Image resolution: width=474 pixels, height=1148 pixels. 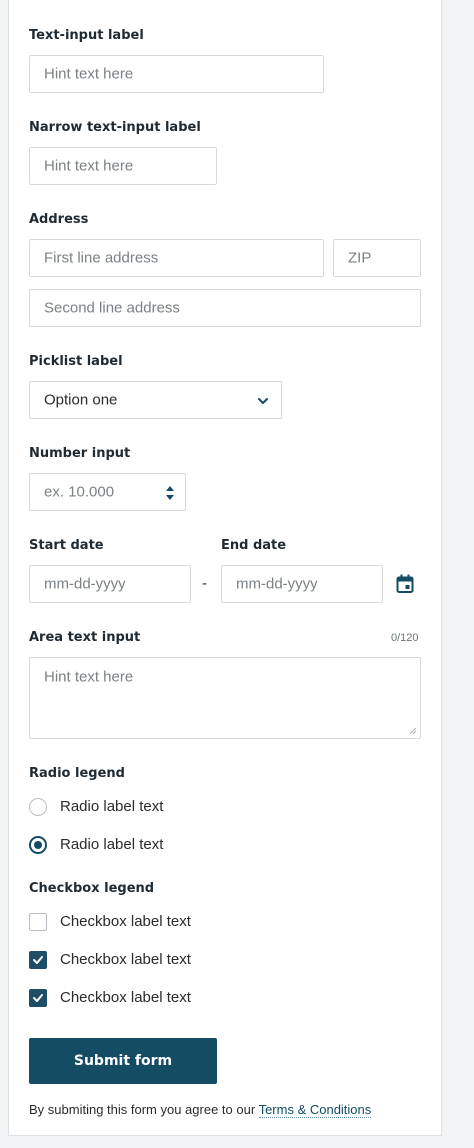 I want to click on address-label: Address, so click(x=59, y=219).